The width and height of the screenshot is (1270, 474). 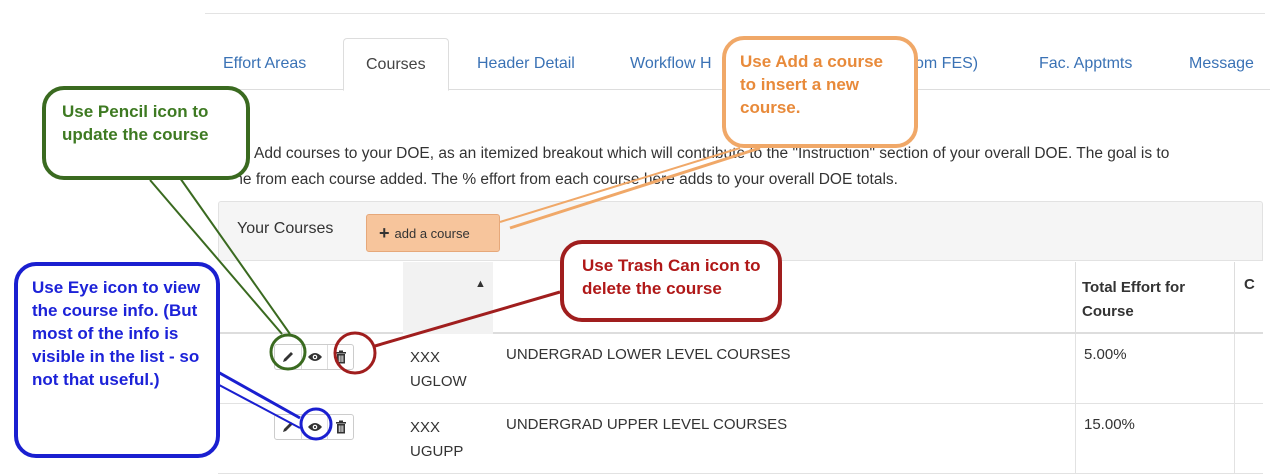 What do you see at coordinates (480, 284) in the screenshot?
I see `sort-ascending-icon: ▲` at bounding box center [480, 284].